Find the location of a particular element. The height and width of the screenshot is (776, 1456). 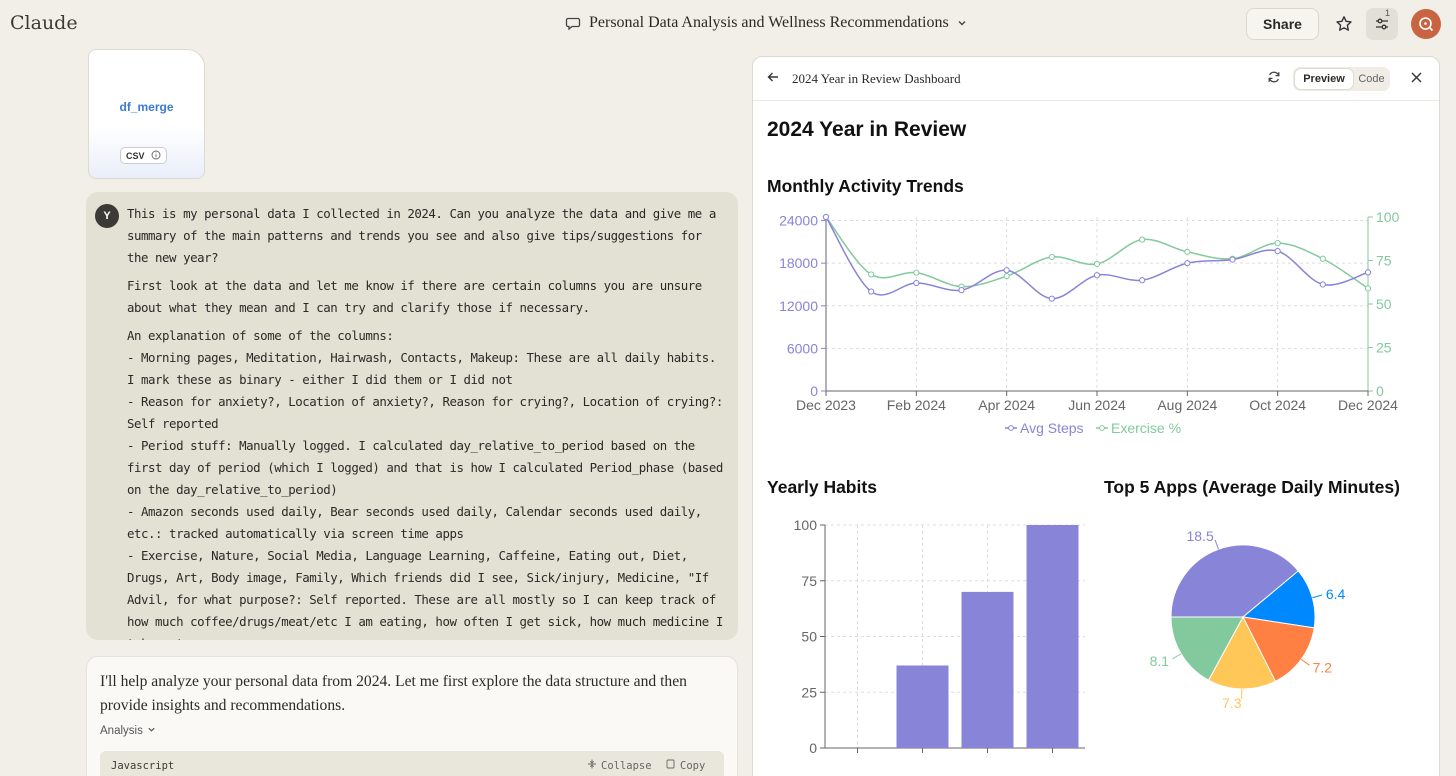

preview-tab: Preview is located at coordinates (1324, 79).